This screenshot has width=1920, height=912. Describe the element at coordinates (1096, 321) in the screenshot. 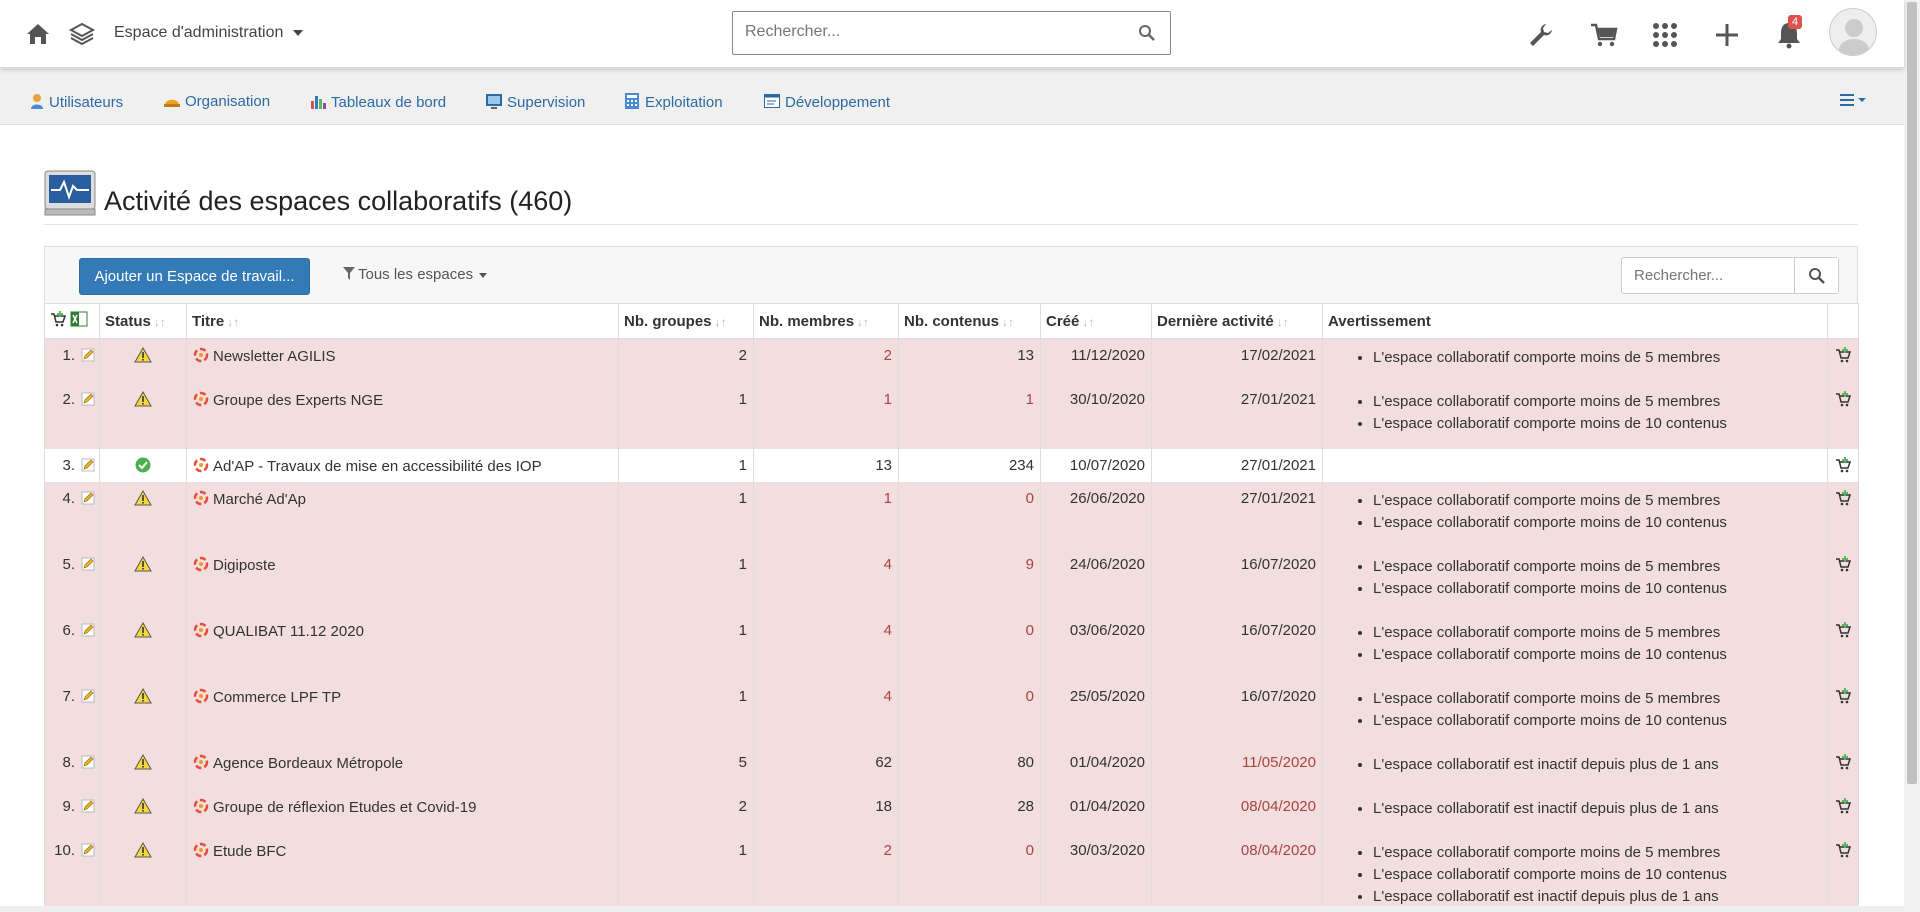

I see `header-cree: Créé ↓↑` at that location.